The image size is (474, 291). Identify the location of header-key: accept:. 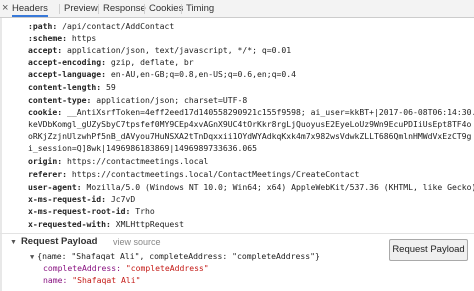
(45, 50).